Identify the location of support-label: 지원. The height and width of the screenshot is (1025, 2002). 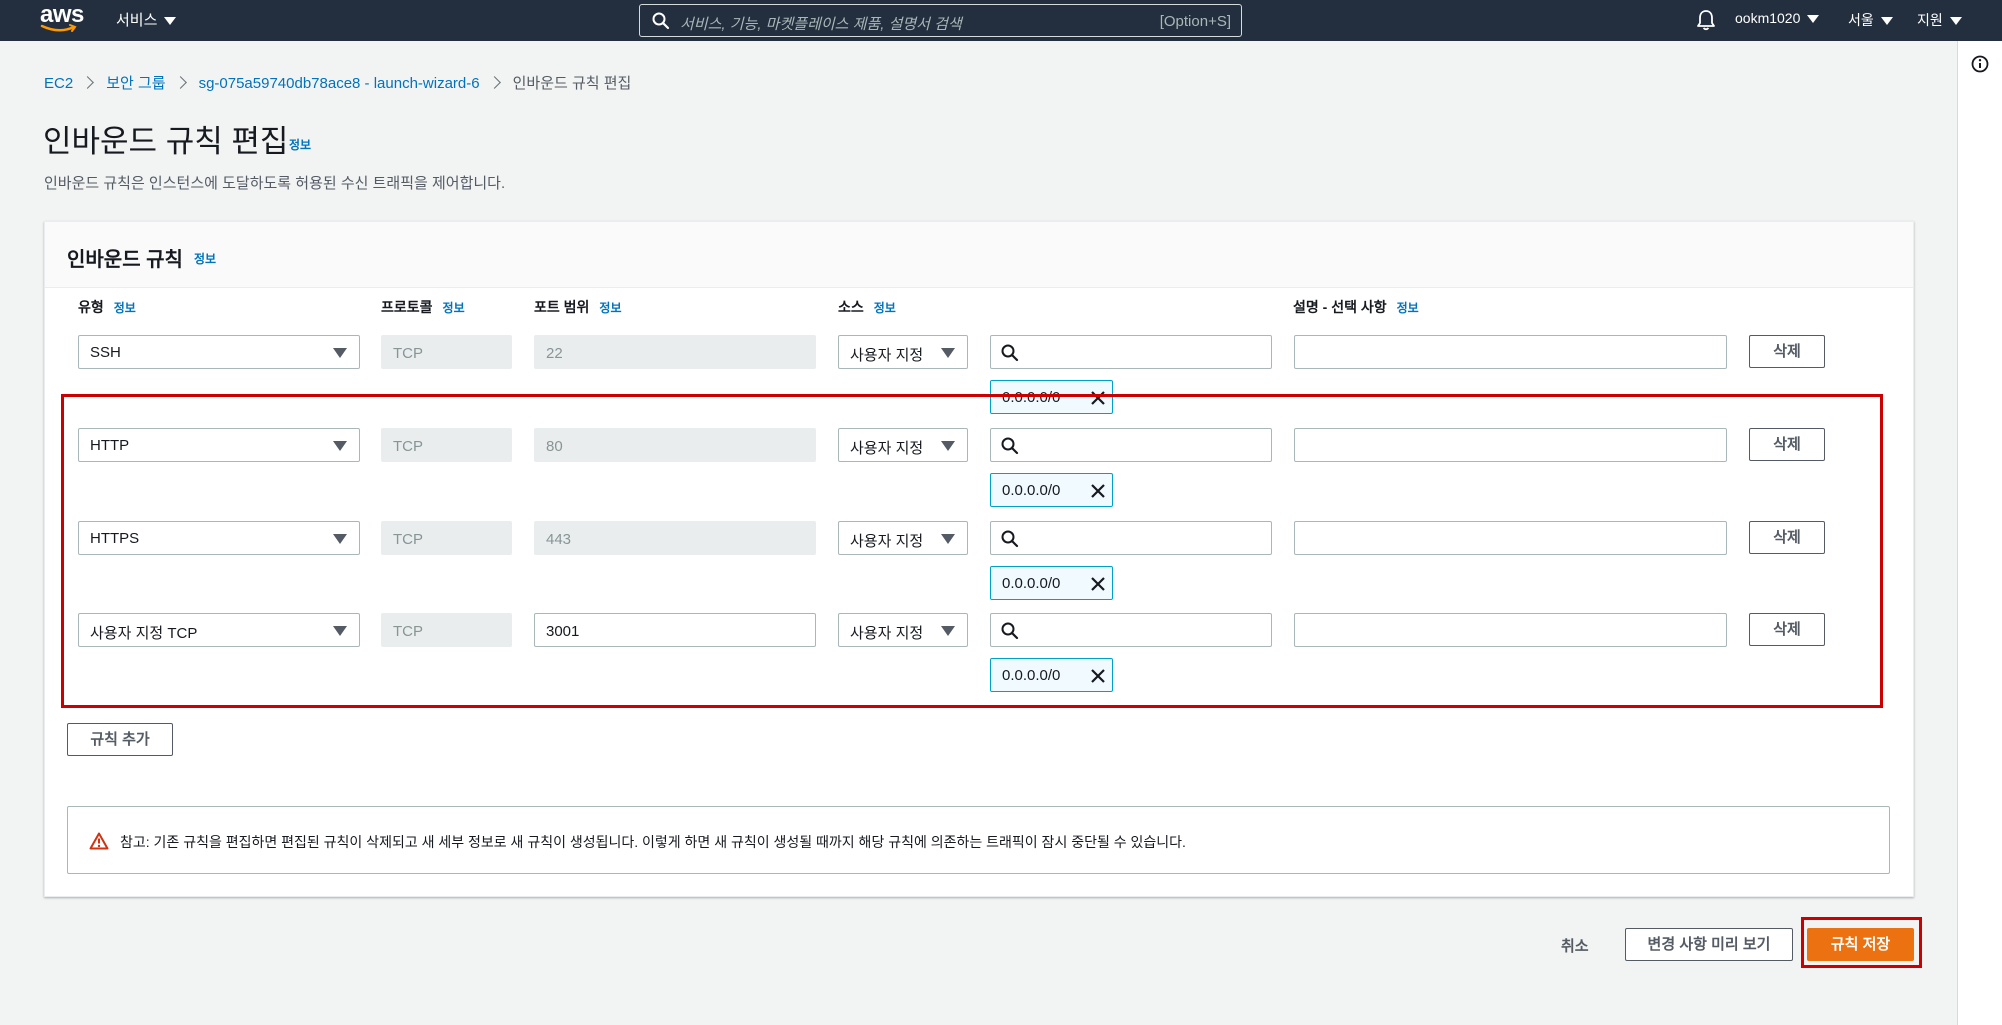
(1930, 20).